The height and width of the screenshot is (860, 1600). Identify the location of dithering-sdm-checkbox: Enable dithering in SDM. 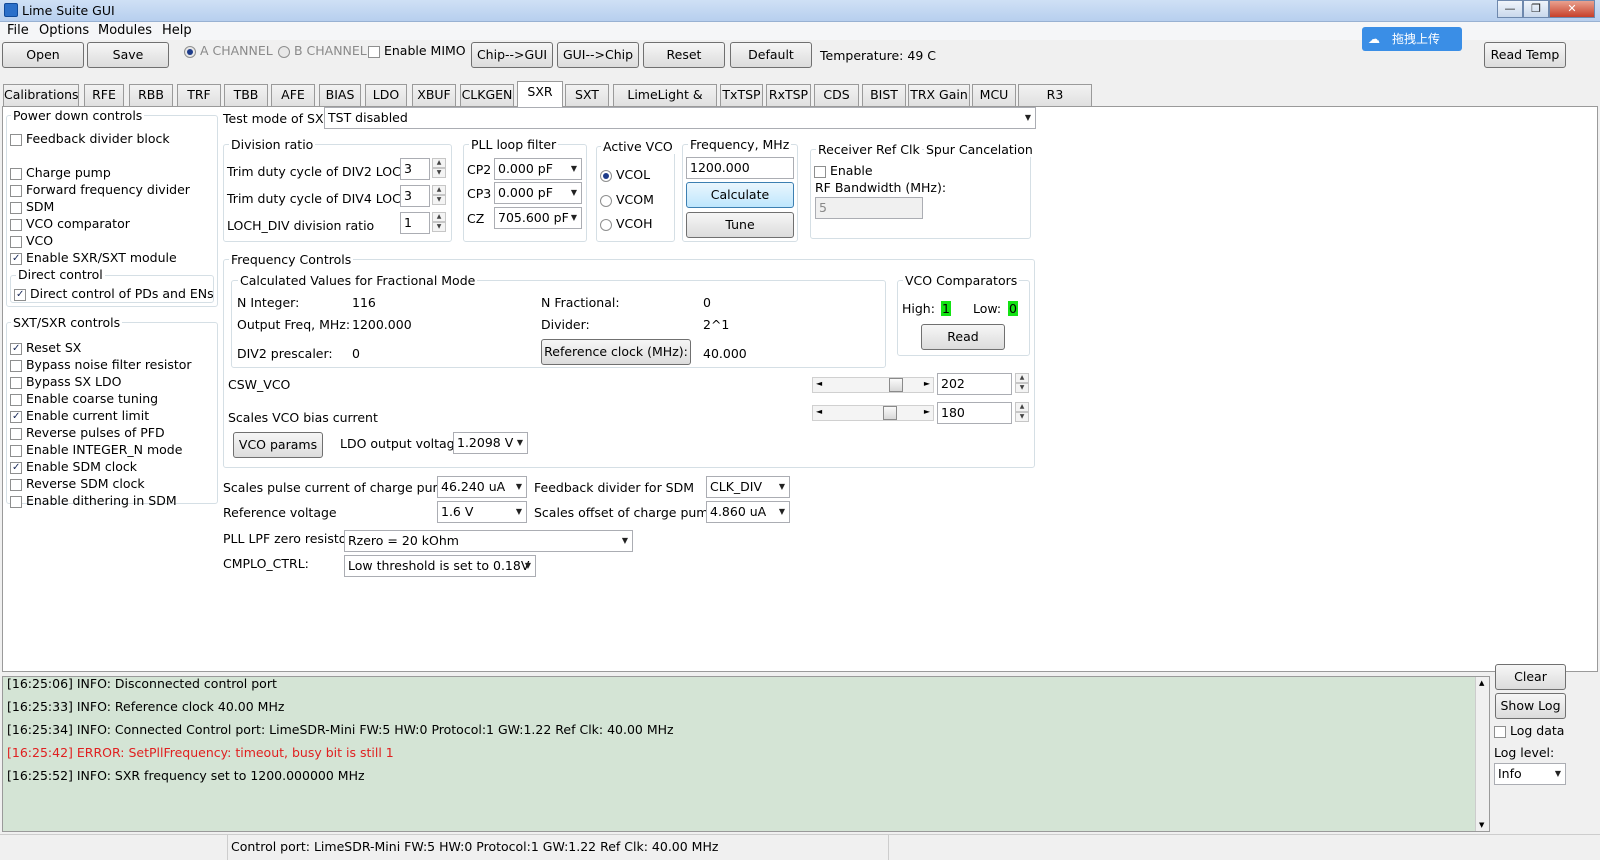
(93, 500).